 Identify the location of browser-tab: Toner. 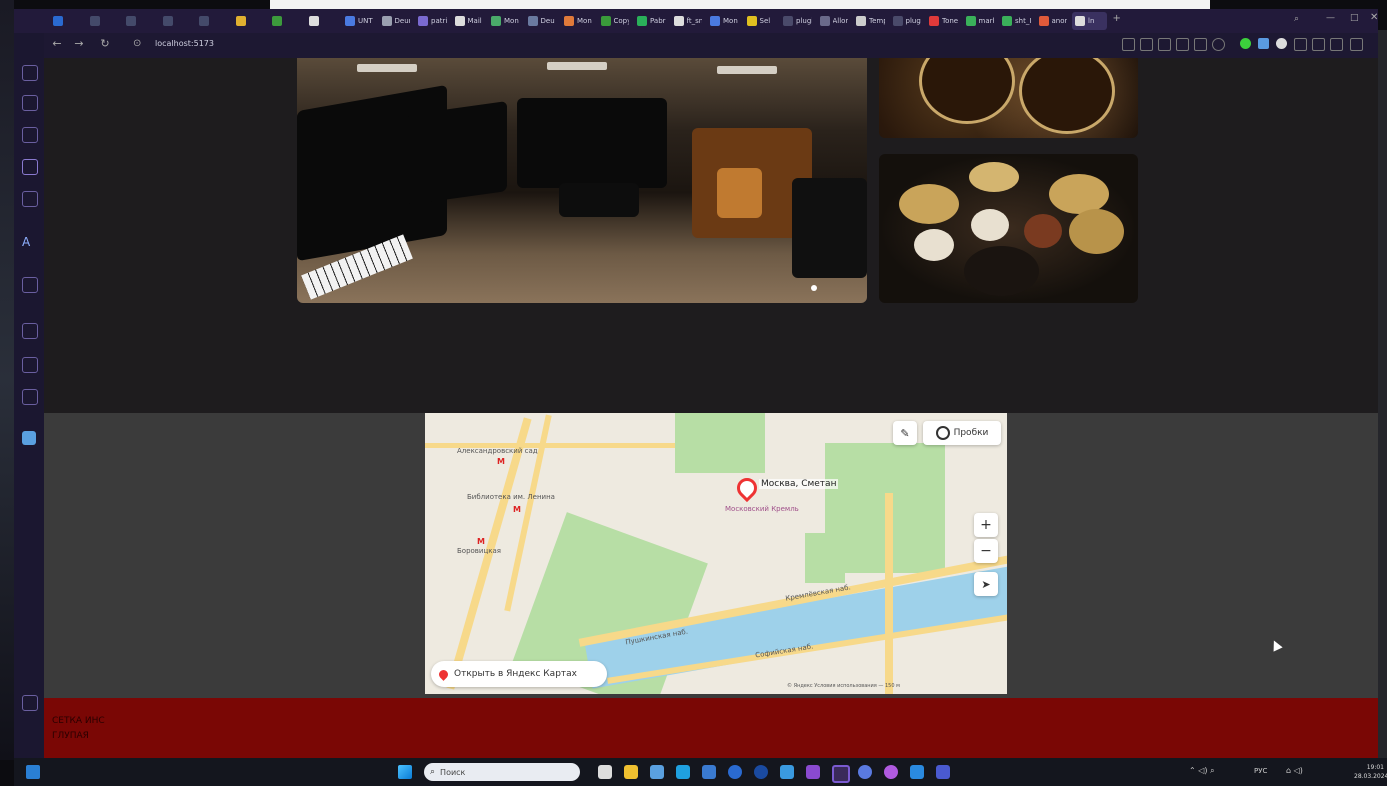
(943, 21).